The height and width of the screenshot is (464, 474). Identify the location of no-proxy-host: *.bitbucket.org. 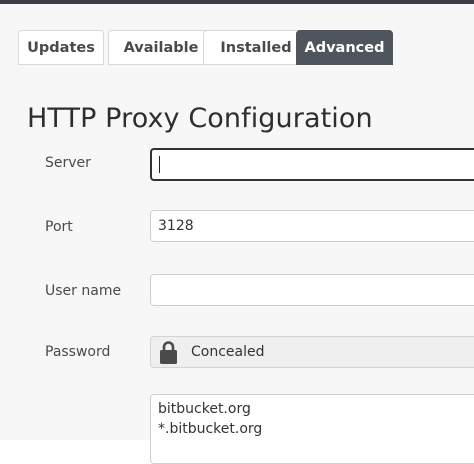
(210, 429).